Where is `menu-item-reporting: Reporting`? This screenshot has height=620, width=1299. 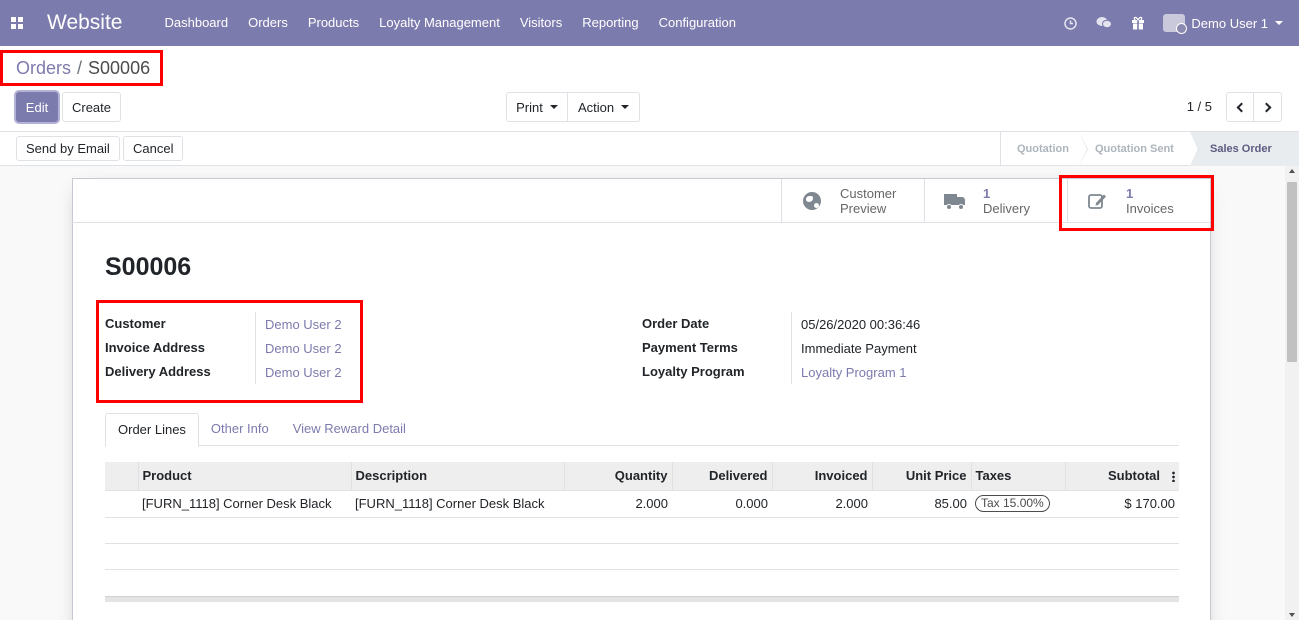
menu-item-reporting: Reporting is located at coordinates (610, 23).